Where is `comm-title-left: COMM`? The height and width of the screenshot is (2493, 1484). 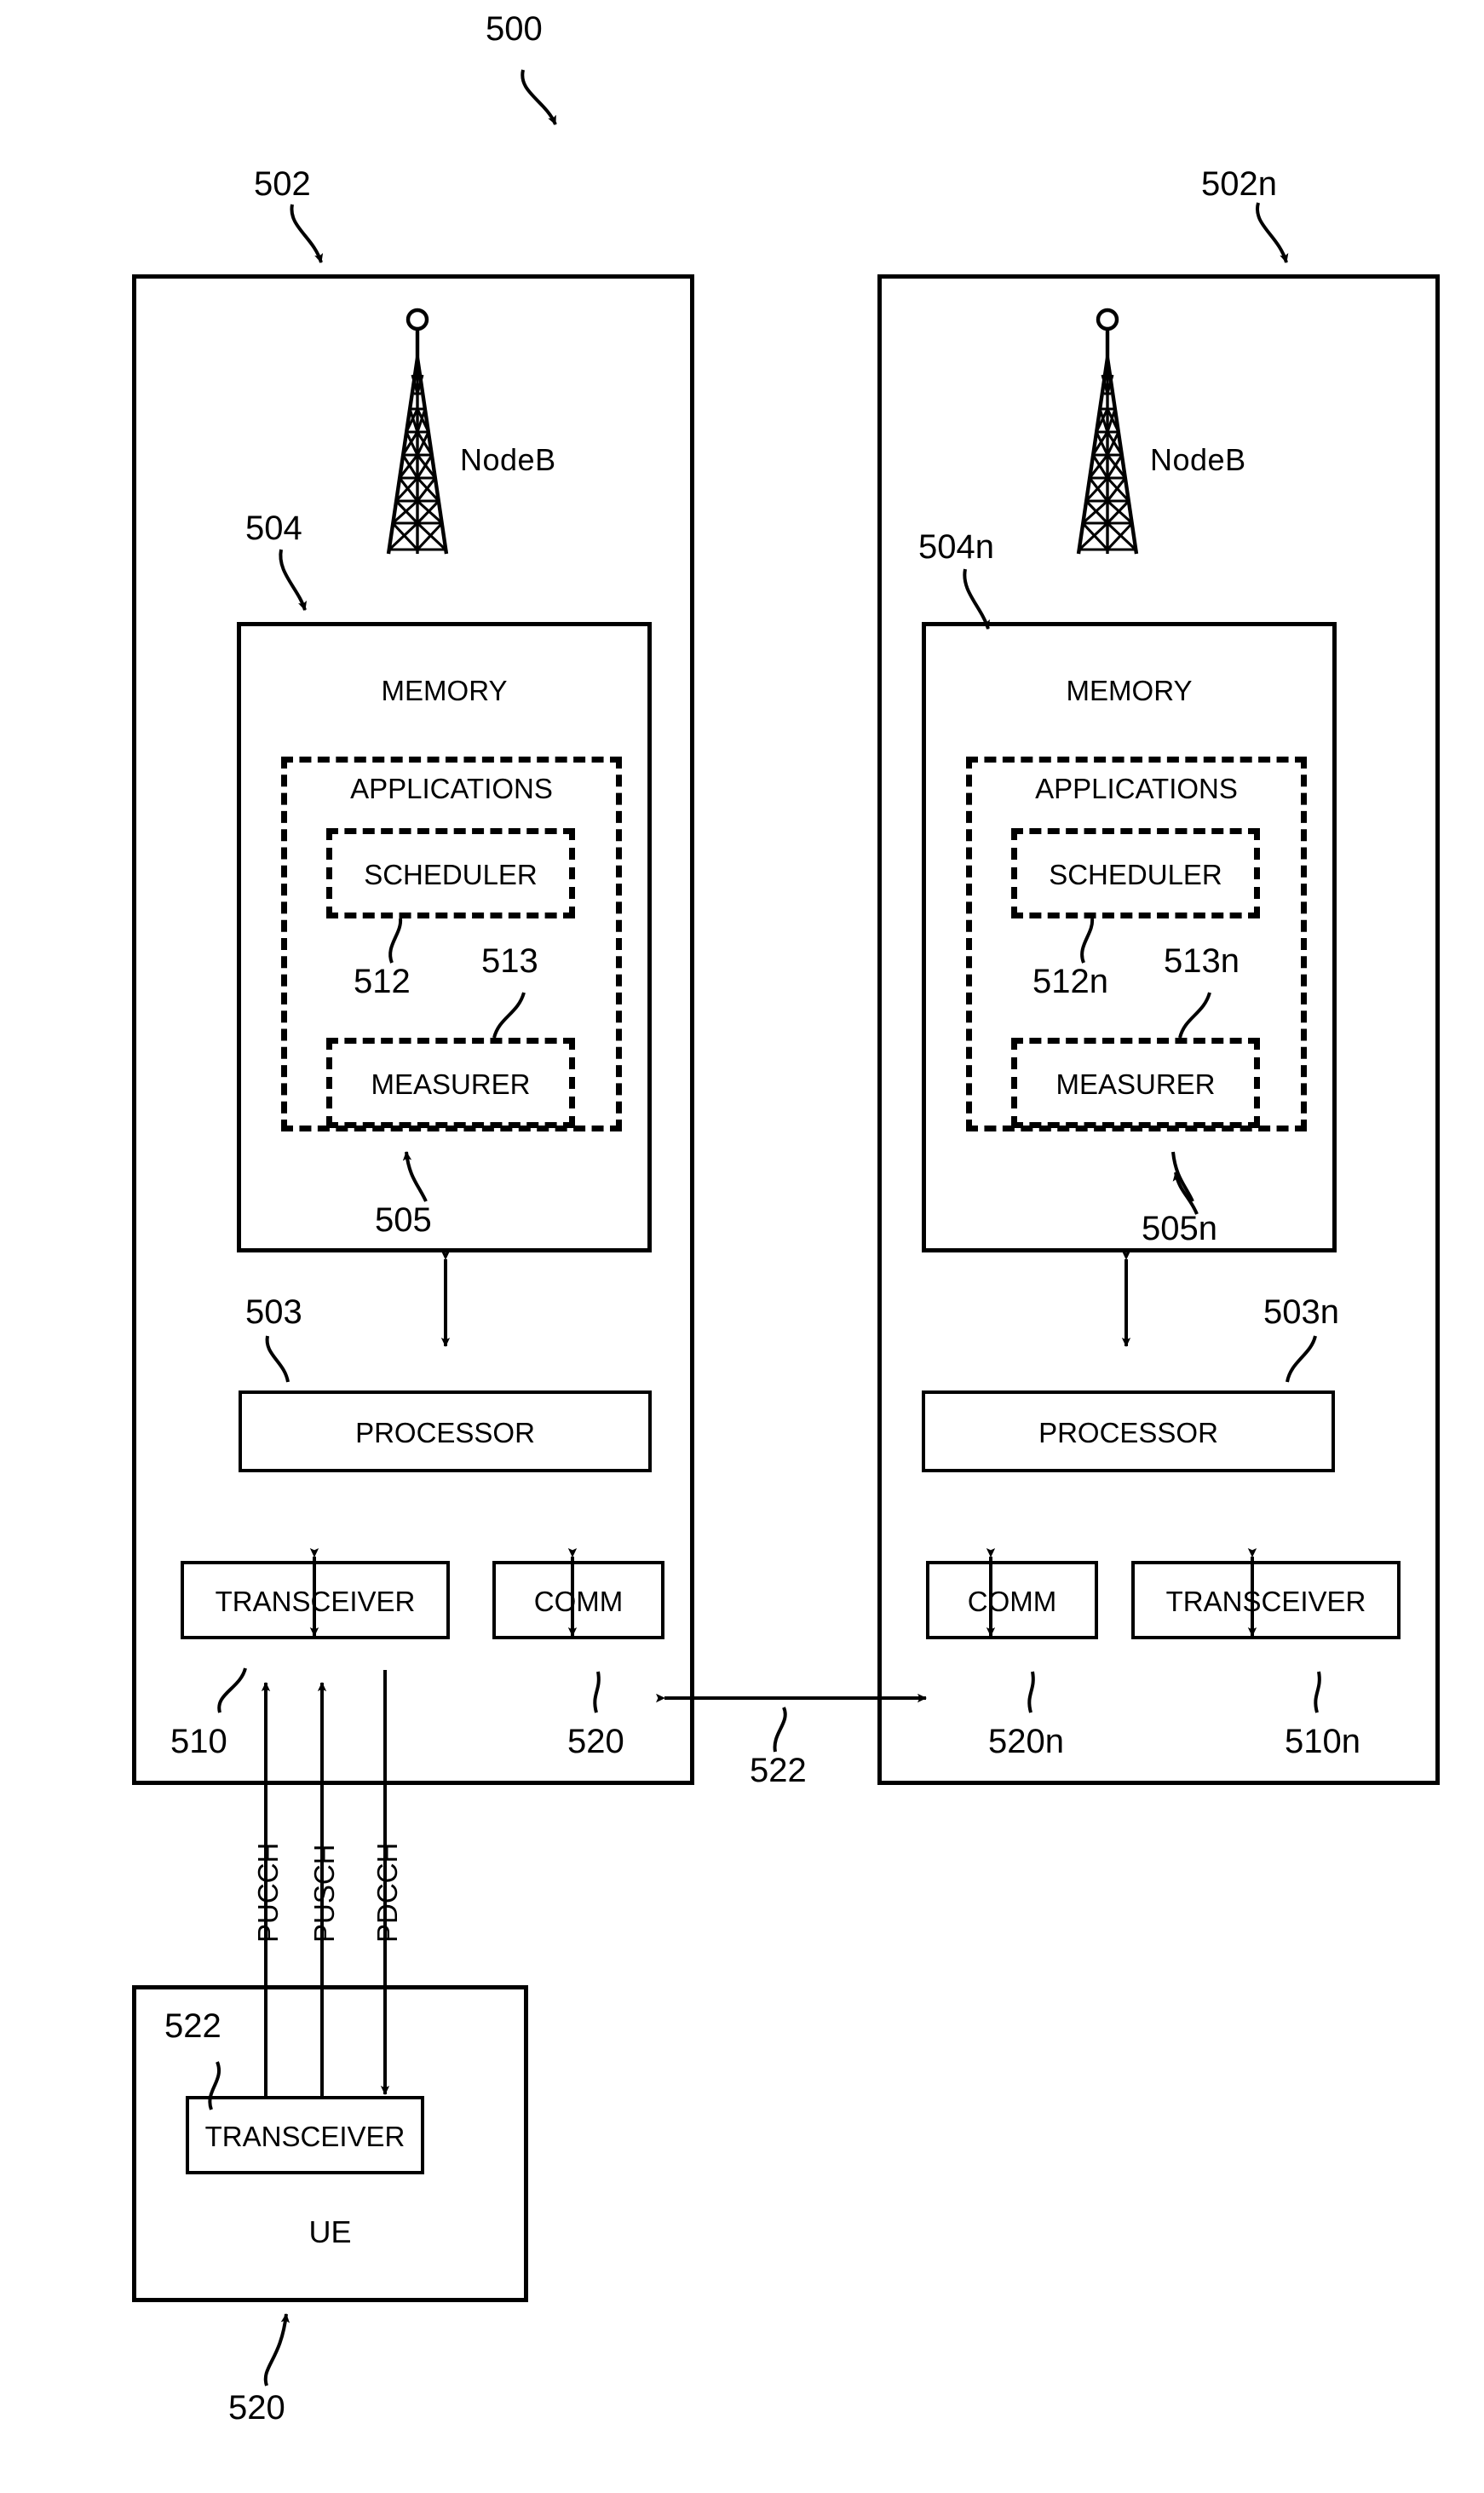
comm-title-left: COMM is located at coordinates (578, 1601).